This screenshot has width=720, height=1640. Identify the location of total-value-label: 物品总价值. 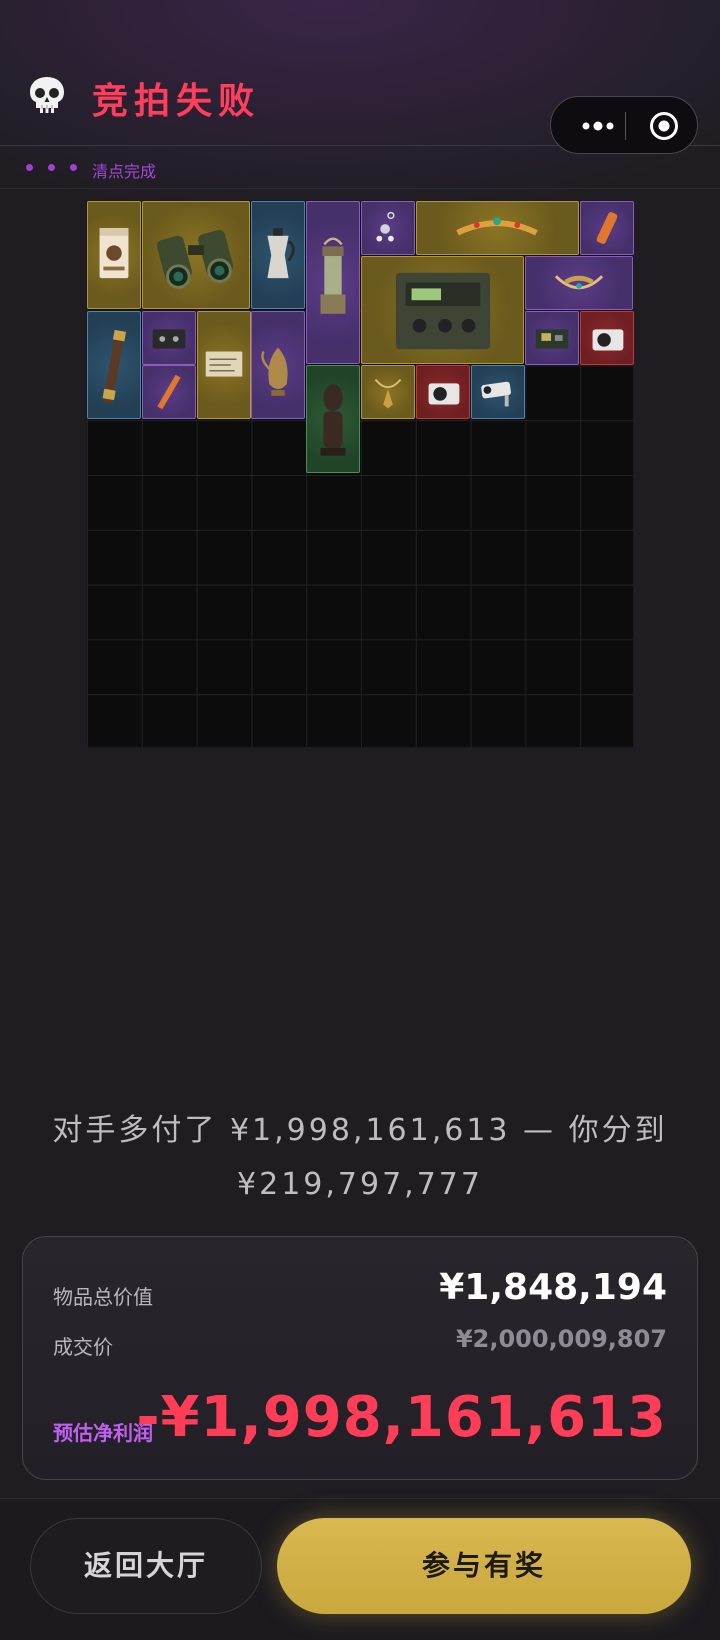
(103, 1297).